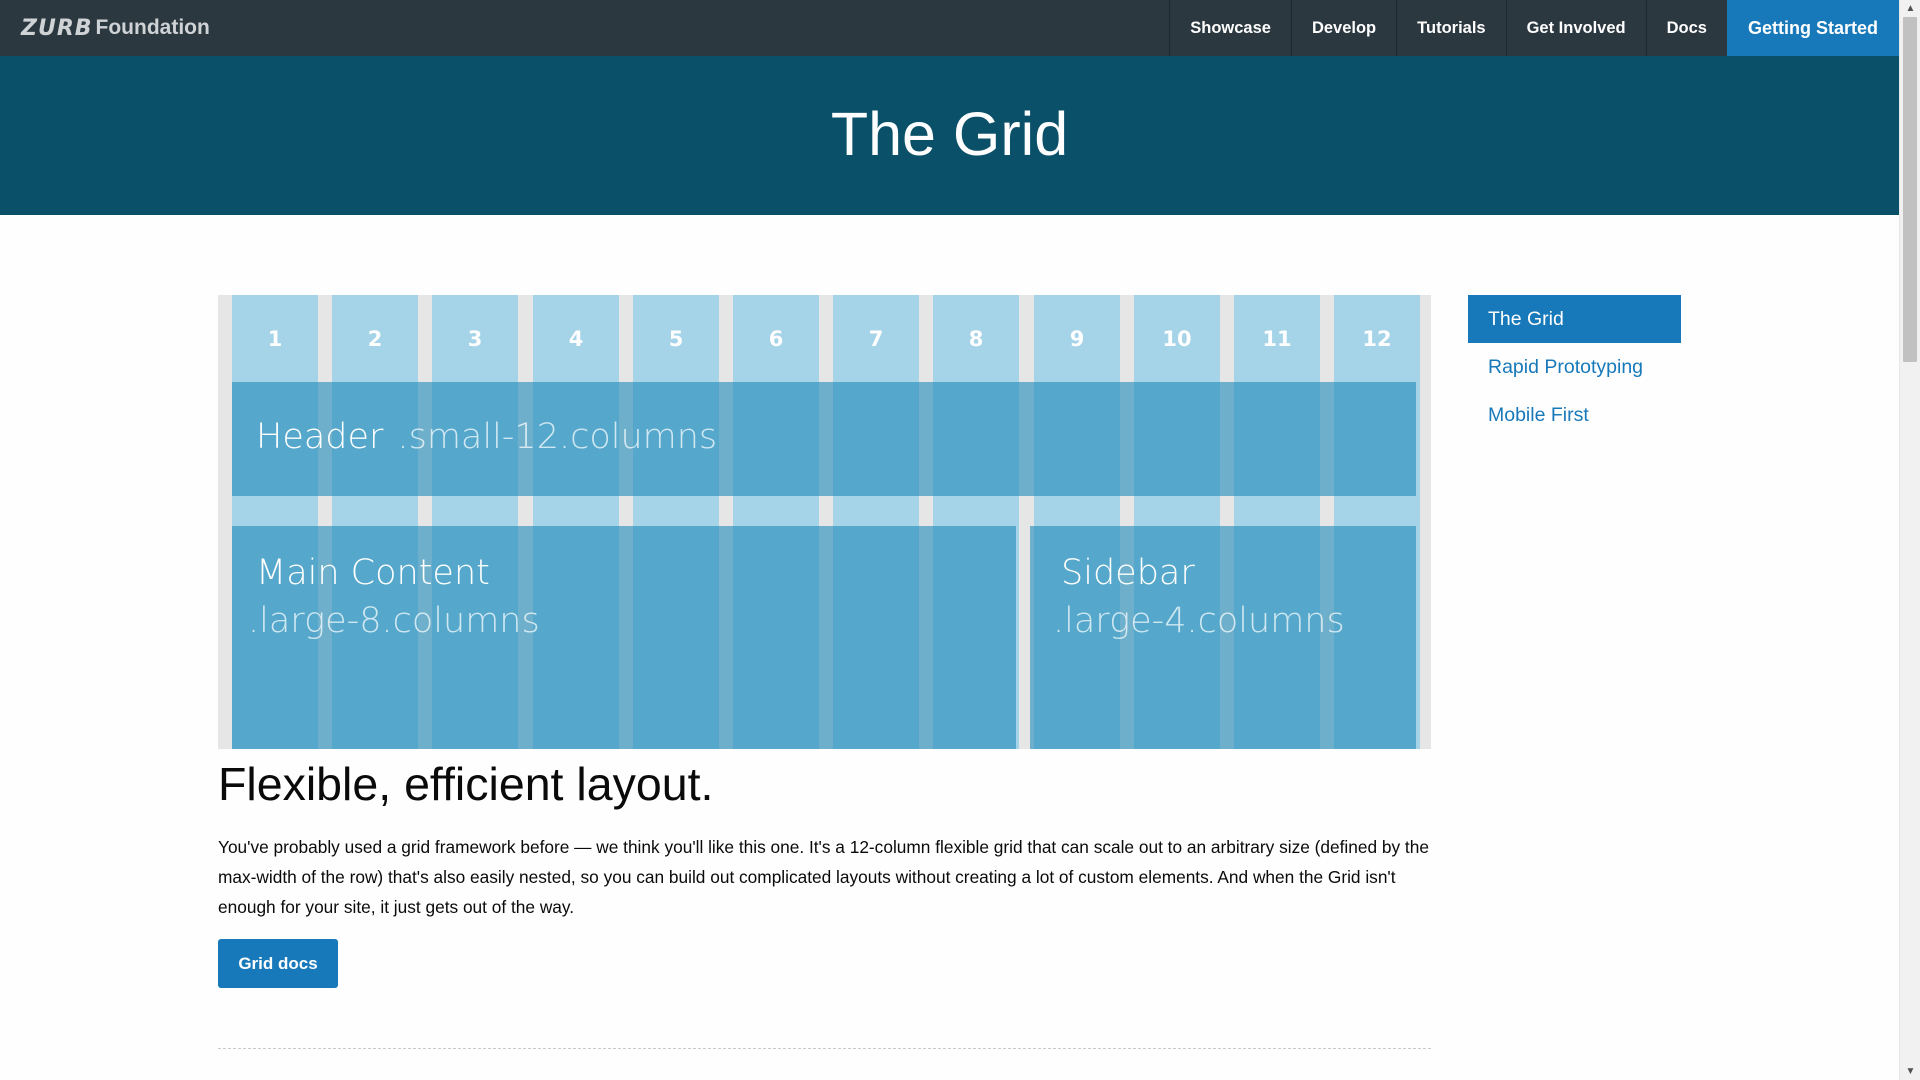 The image size is (1920, 1080). What do you see at coordinates (466, 784) in the screenshot?
I see `section-headline: Flexible, efficient layout.` at bounding box center [466, 784].